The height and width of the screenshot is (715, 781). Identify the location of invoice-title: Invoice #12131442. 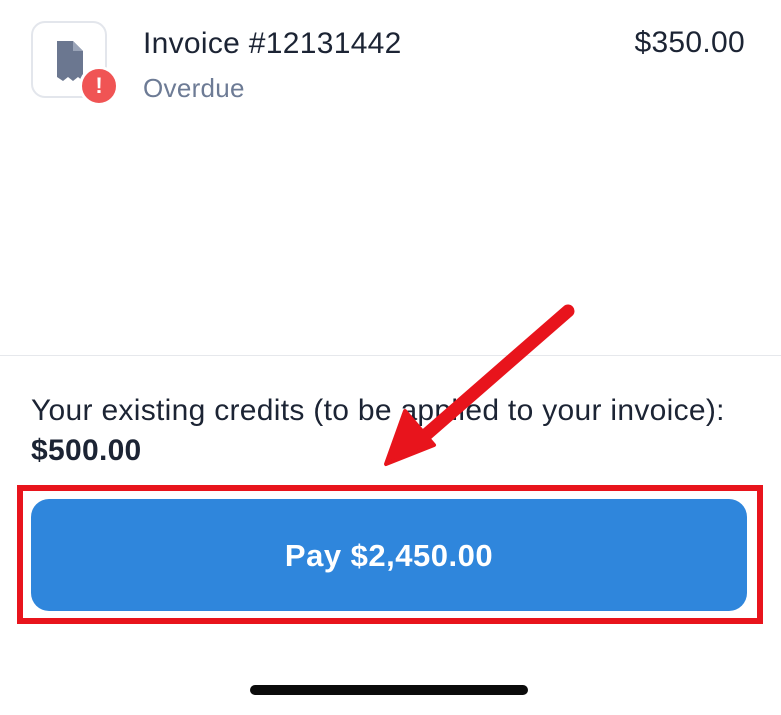
(272, 43).